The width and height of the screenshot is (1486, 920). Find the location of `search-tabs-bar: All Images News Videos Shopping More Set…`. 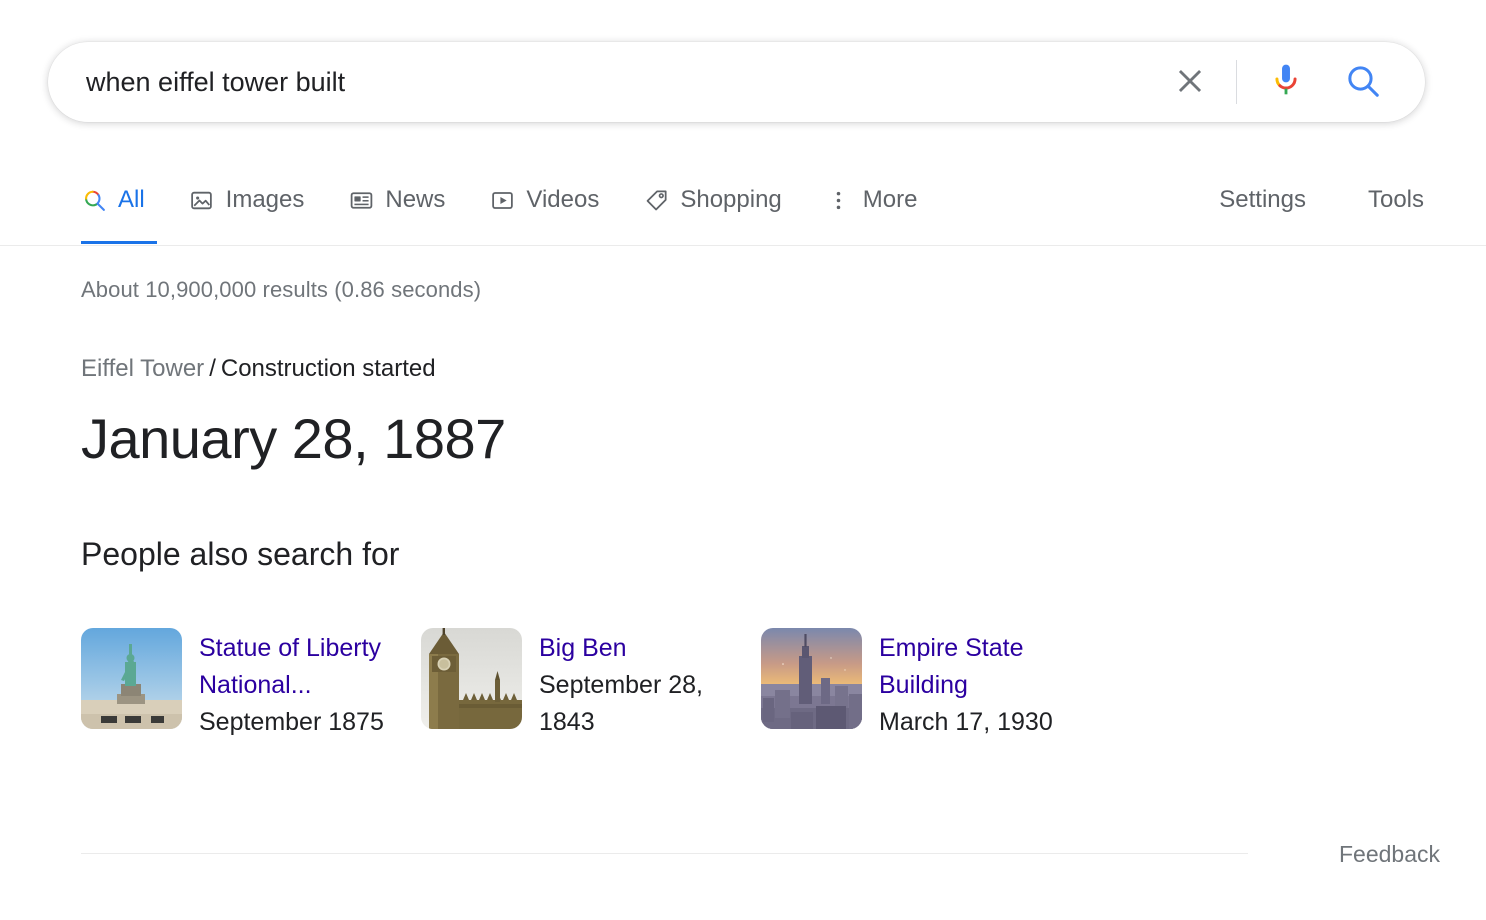

search-tabs-bar: All Images News Videos Shopping More Set… is located at coordinates (743, 209).